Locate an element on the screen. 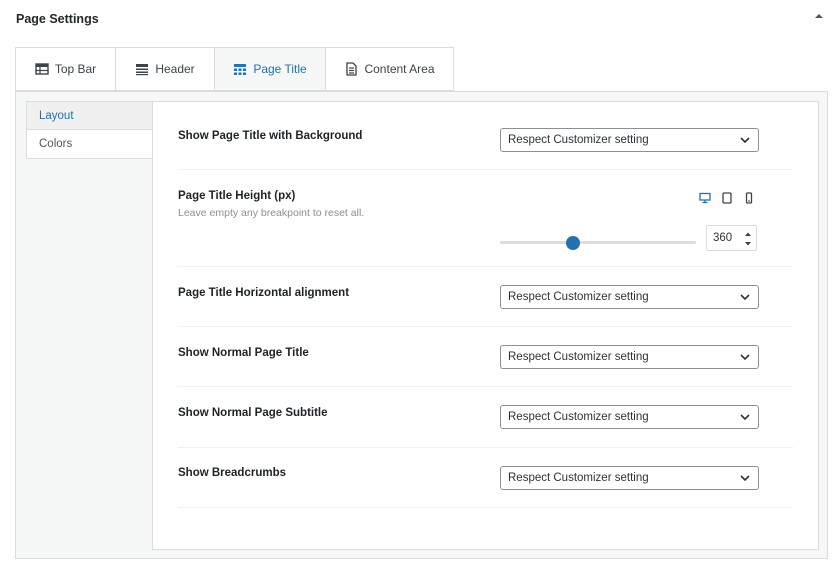 The width and height of the screenshot is (840, 570). alignment-select: Respect Customizer setting is located at coordinates (629, 297).